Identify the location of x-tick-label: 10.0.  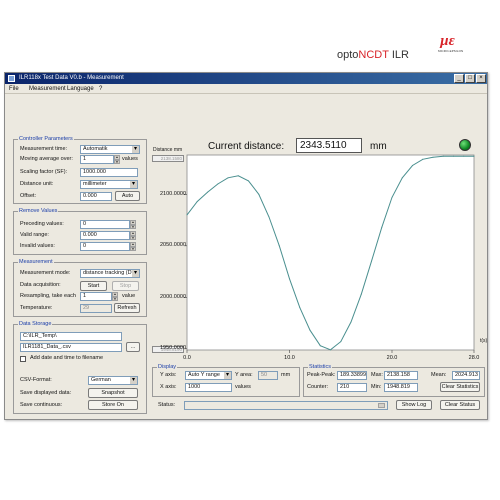
(289, 358).